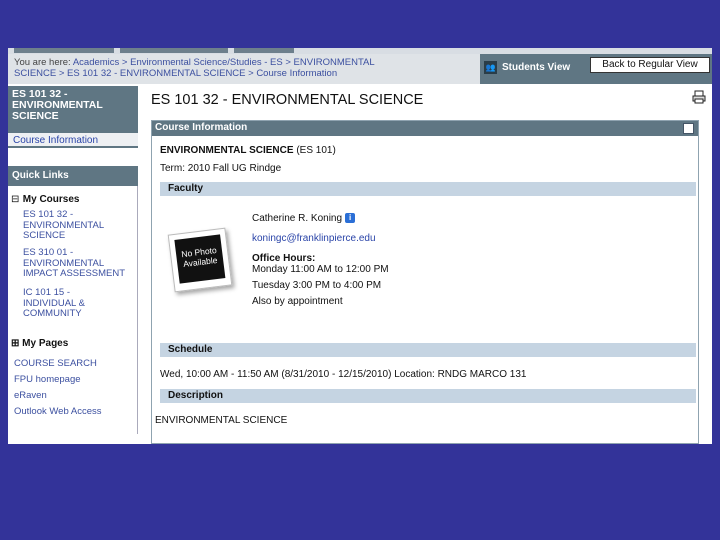  Describe the element at coordinates (55, 363) in the screenshot. I see `page-link-course-search: COURSE SEARCH` at that location.